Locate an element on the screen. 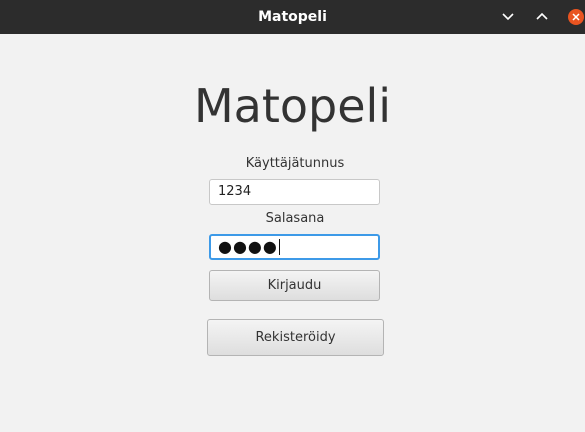 The height and width of the screenshot is (432, 585). chevron-down-icon is located at coordinates (508, 17).